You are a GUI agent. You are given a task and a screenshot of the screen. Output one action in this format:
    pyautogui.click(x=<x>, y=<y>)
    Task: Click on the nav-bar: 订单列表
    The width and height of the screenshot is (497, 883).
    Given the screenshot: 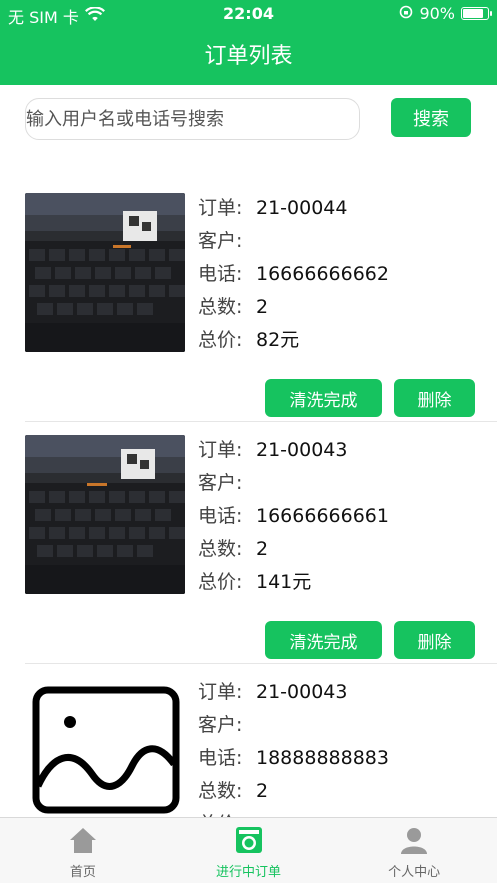 What is the action you would take?
    pyautogui.click(x=248, y=56)
    